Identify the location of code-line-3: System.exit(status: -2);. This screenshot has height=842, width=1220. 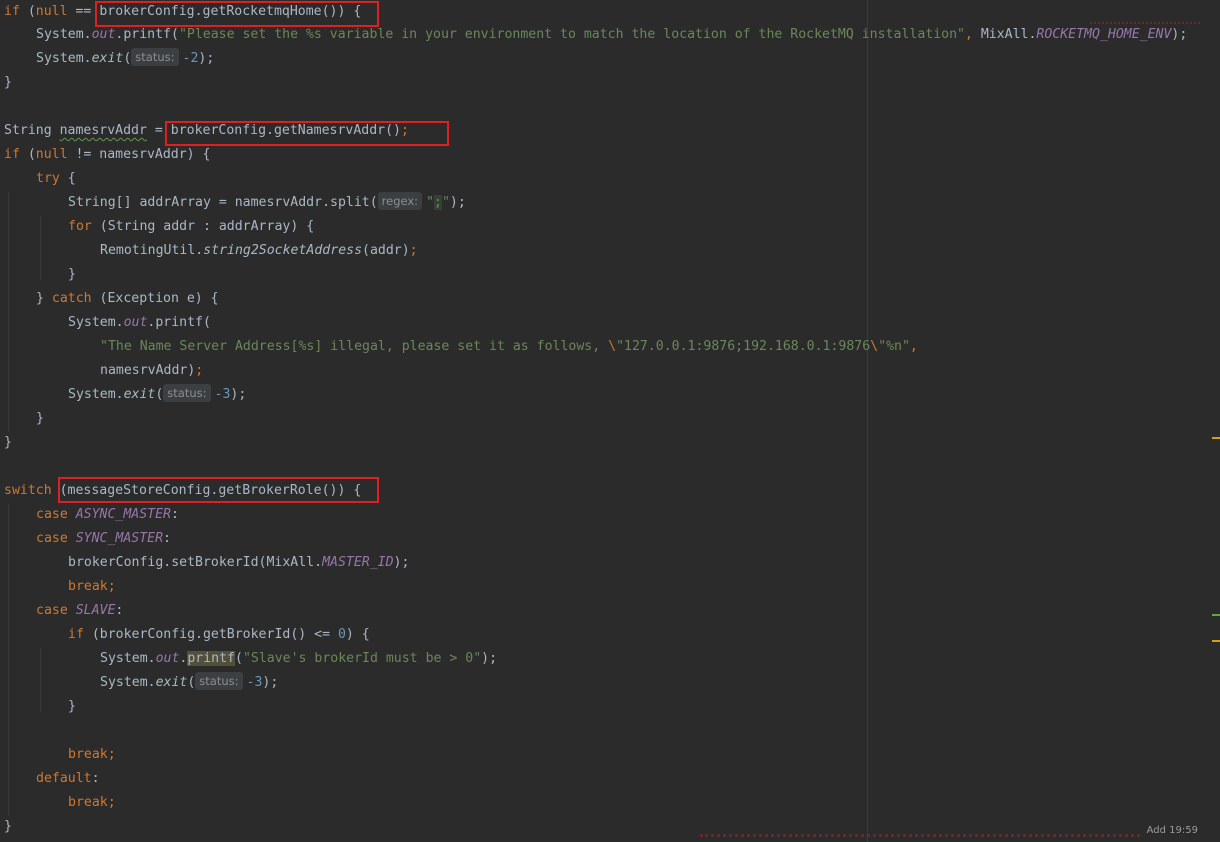
(125, 57).